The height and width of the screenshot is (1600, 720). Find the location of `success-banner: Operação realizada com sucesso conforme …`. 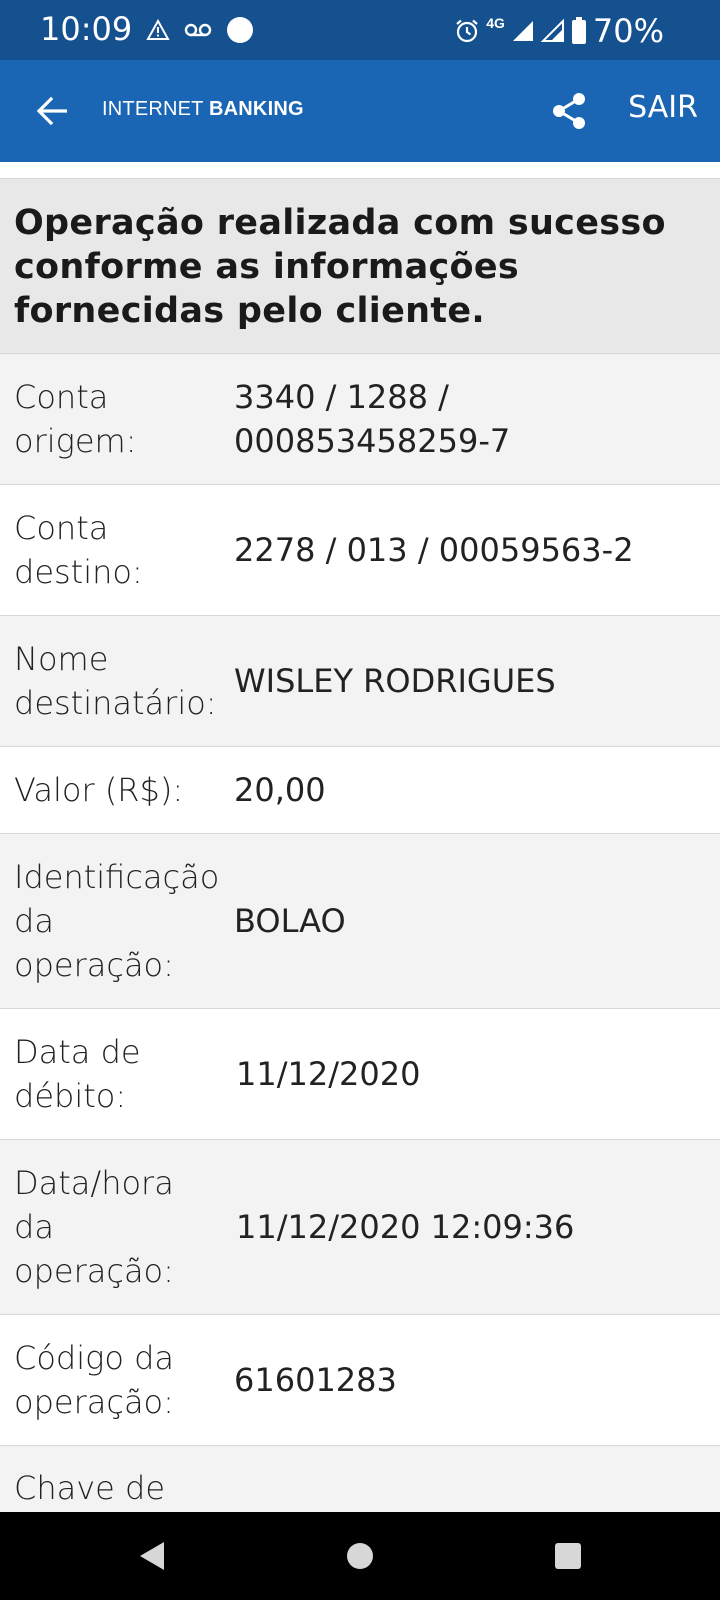

success-banner: Operação realizada com sucesso conforme … is located at coordinates (360, 266).